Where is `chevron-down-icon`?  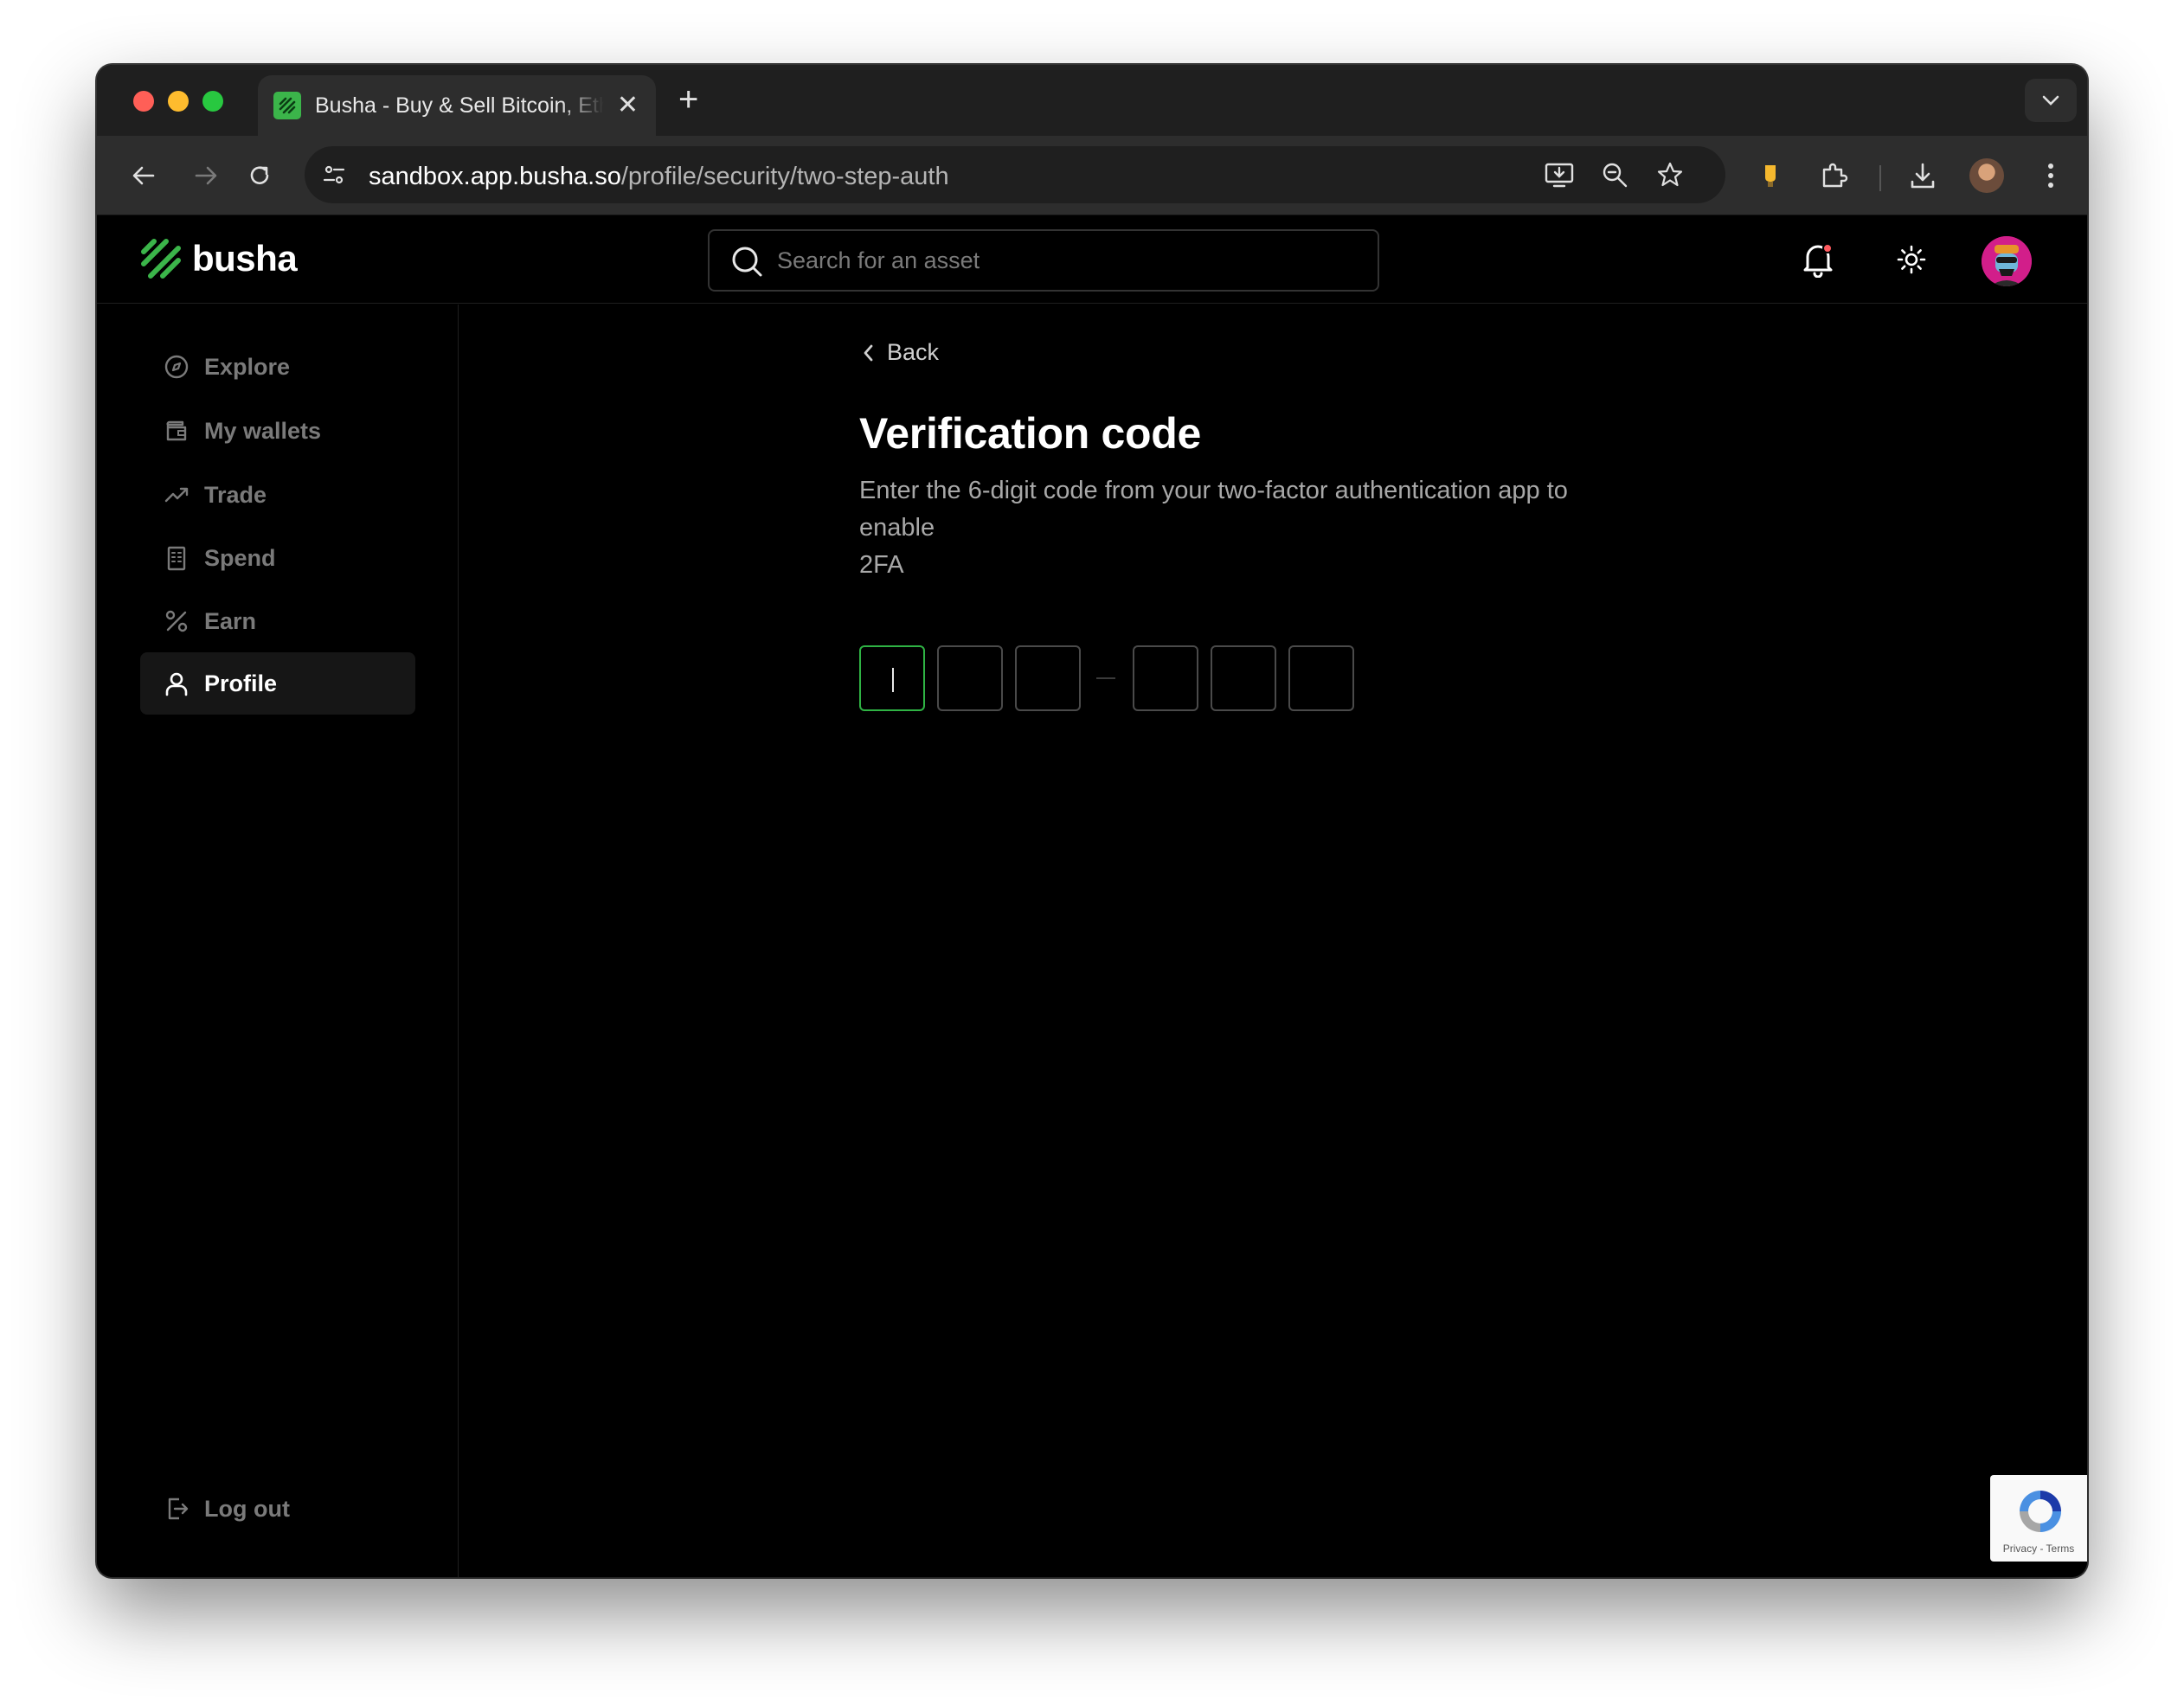 chevron-down-icon is located at coordinates (2050, 100).